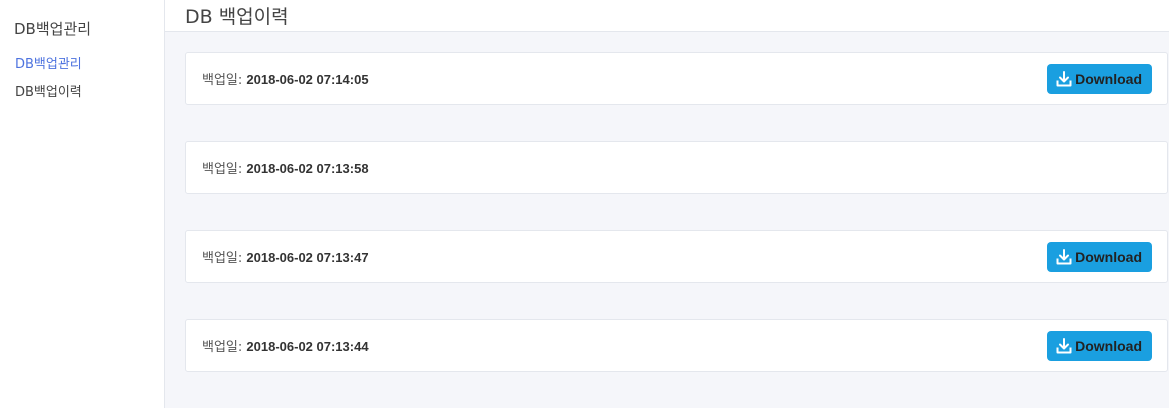 The width and height of the screenshot is (1169, 408). I want to click on backup-info: 백업일: 2018-06-02 07:14:05, so click(285, 78).